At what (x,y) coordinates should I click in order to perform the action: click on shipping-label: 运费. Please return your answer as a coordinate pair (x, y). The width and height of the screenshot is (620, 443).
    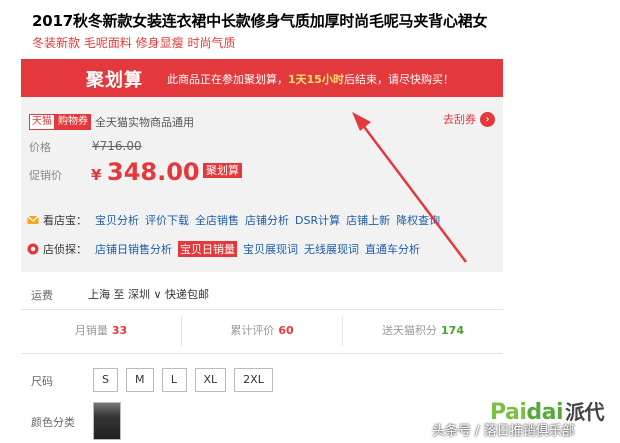
    Looking at the image, I should click on (42, 295).